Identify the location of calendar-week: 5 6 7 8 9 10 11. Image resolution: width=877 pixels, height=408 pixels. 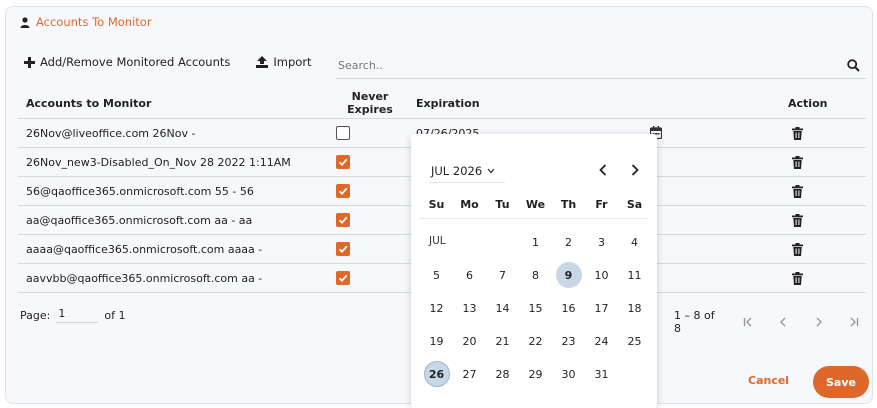
(535, 275).